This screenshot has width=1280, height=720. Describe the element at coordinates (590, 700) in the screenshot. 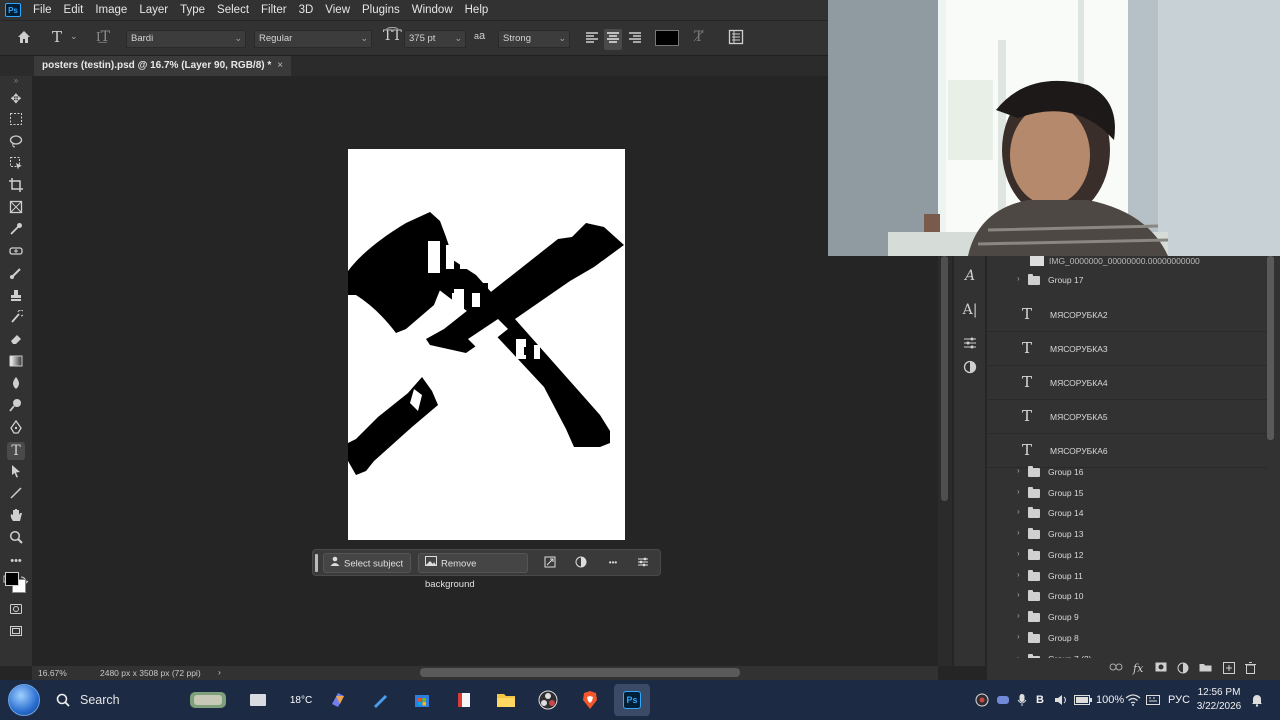

I see `brave-browser-icon` at that location.